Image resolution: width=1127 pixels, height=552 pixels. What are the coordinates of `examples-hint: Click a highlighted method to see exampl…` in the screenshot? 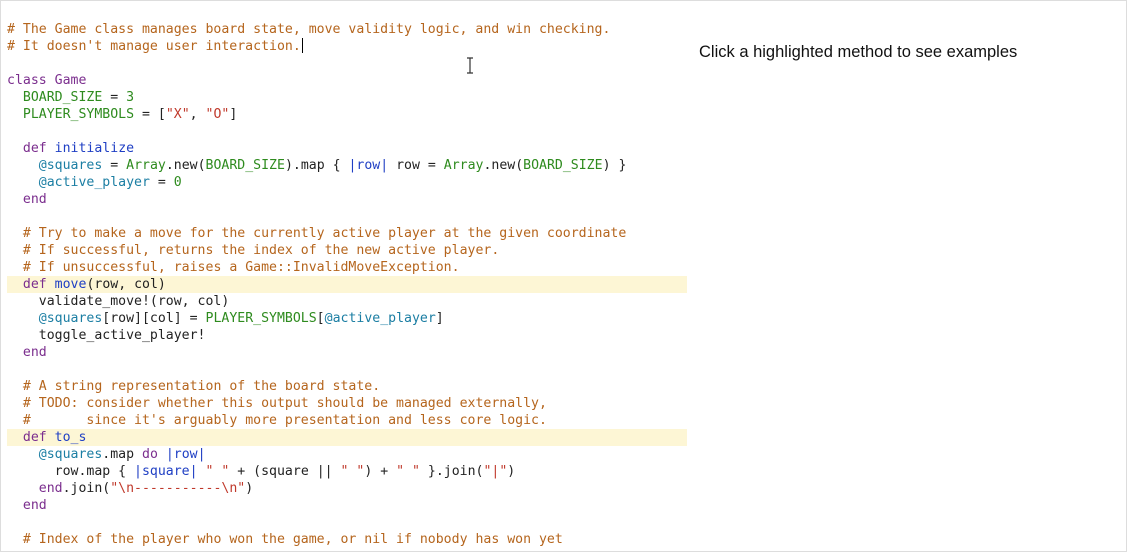 It's located at (858, 52).